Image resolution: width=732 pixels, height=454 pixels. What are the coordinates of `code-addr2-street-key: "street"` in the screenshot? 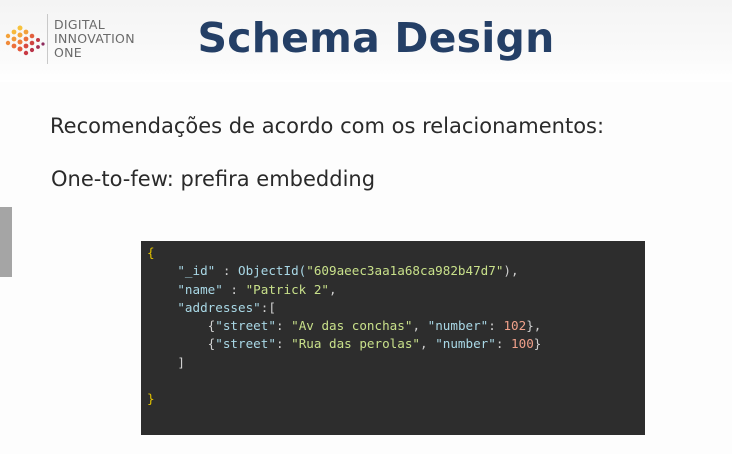 It's located at (245, 344).